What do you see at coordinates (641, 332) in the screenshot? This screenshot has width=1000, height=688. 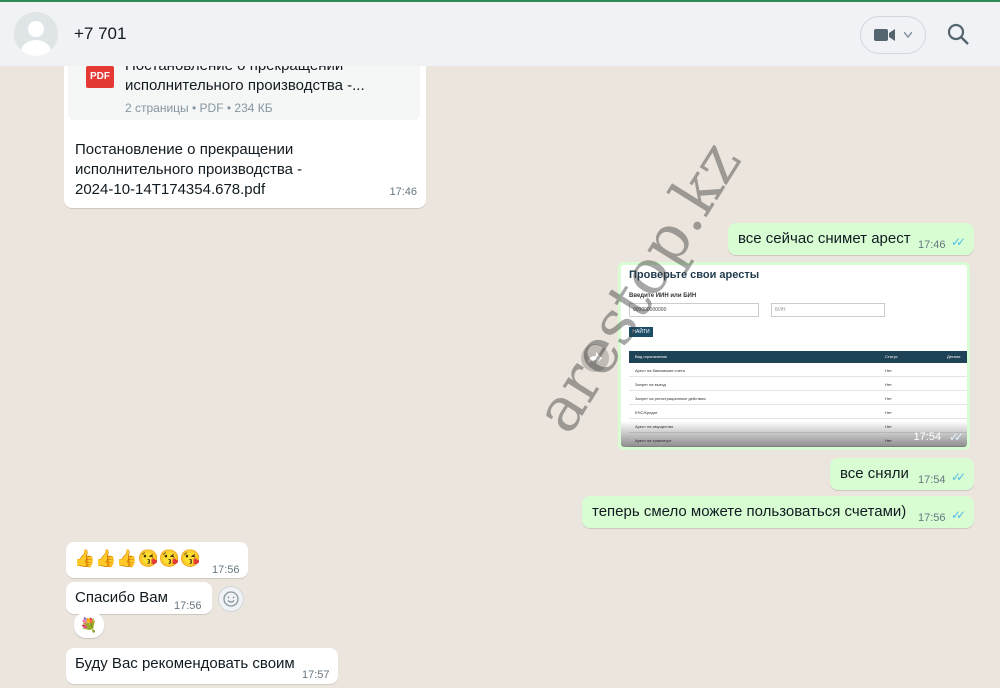 I see `image-button: НАЙТИ` at bounding box center [641, 332].